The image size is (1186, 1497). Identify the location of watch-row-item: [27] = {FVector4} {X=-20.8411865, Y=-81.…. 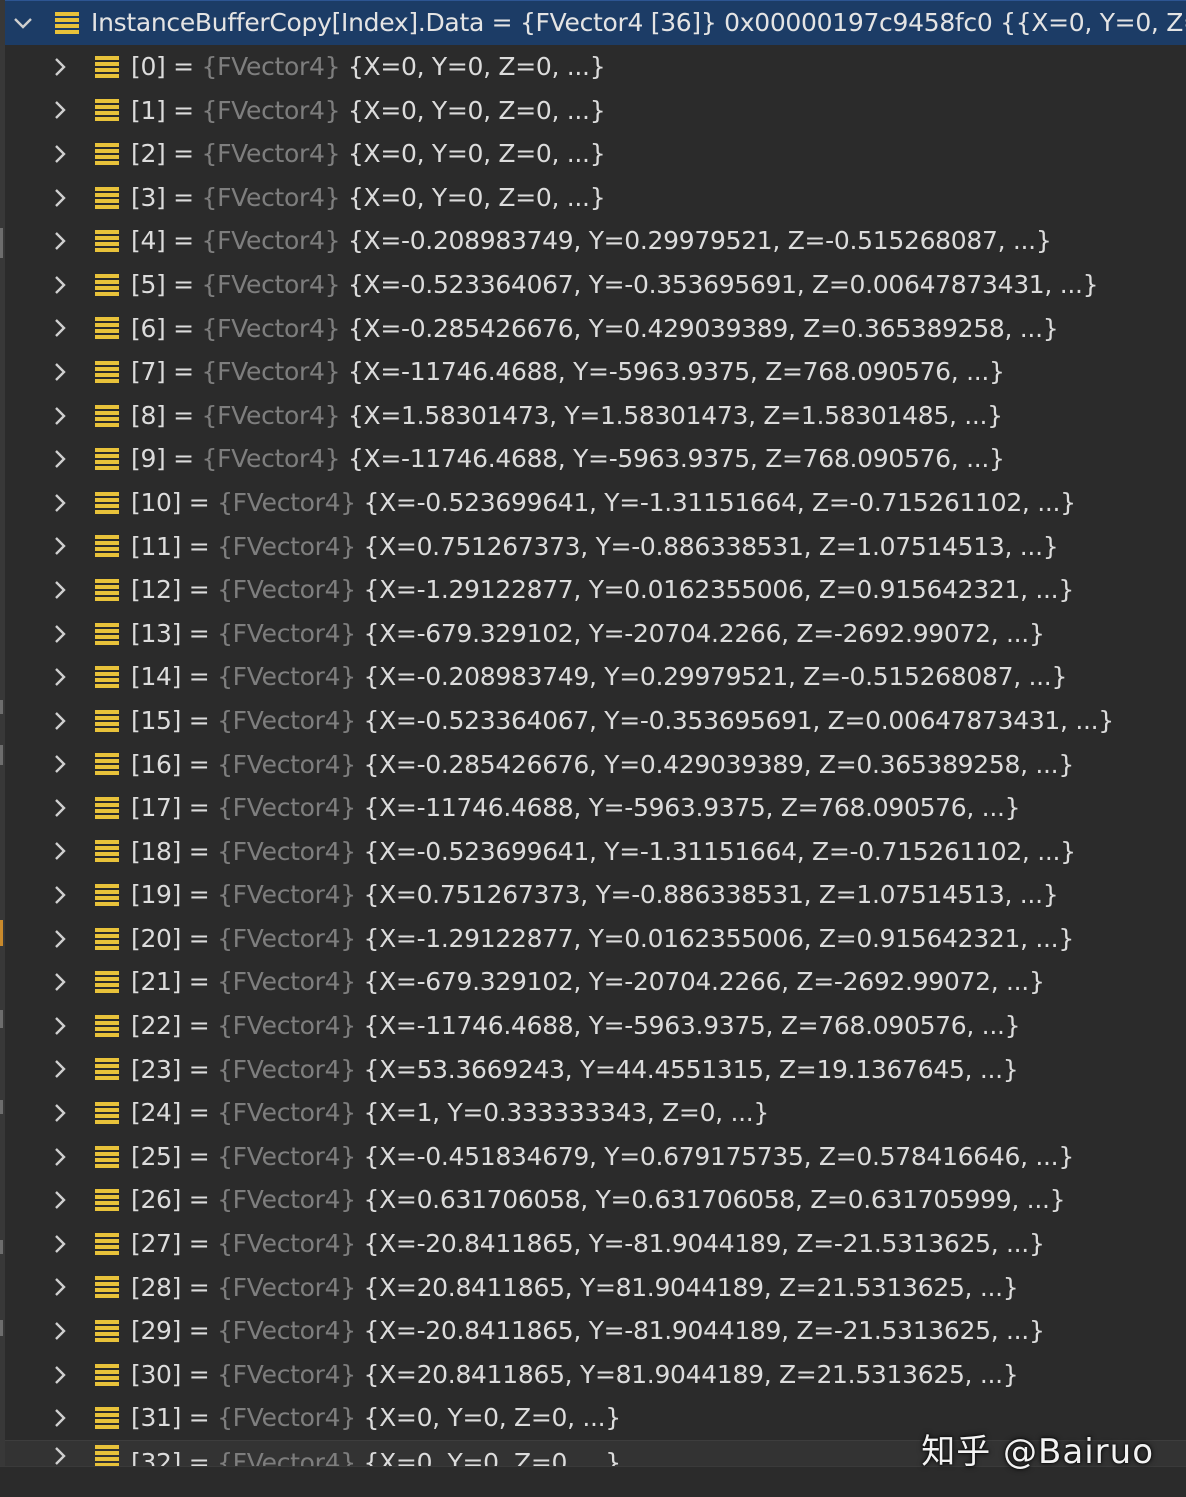
(595, 1244).